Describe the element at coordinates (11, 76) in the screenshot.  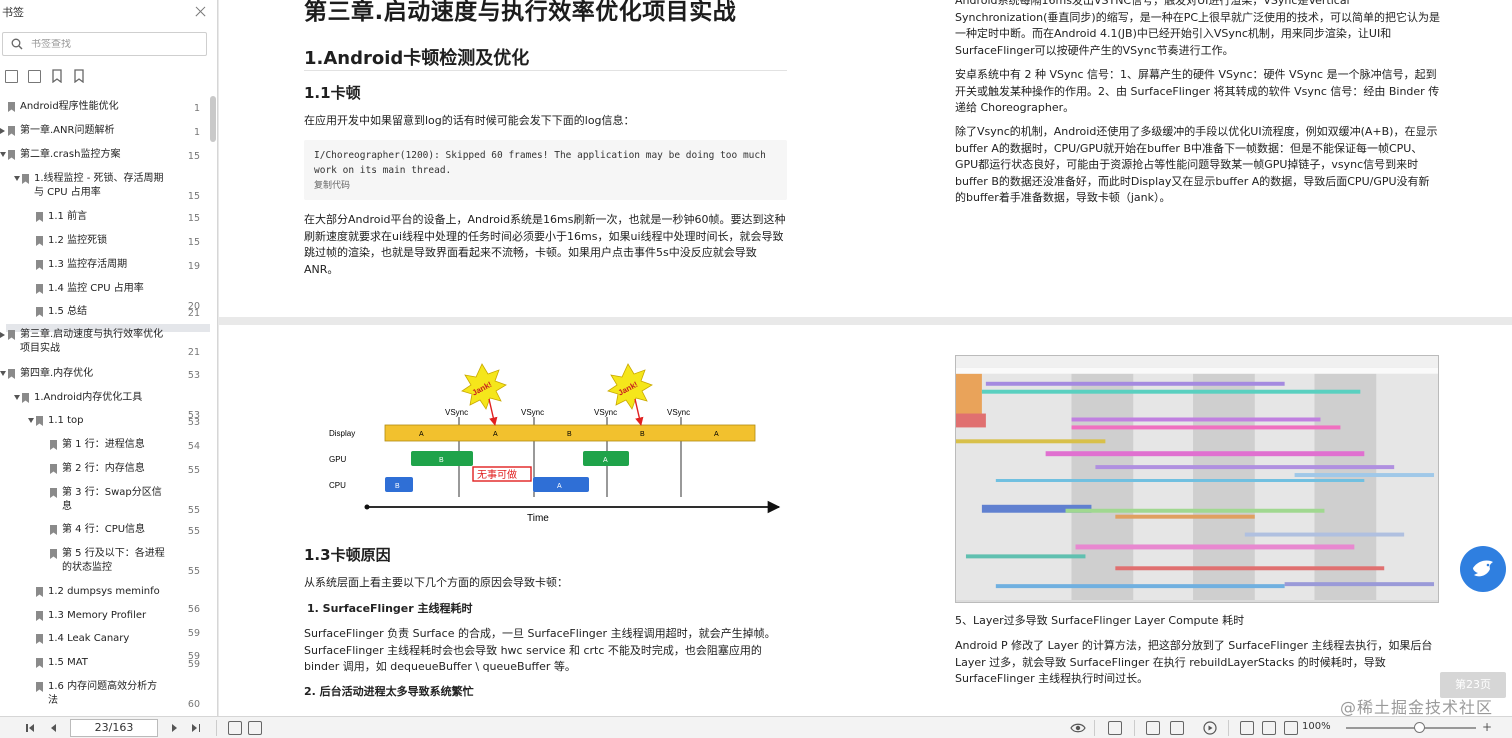
I see `expand-all-icon` at that location.